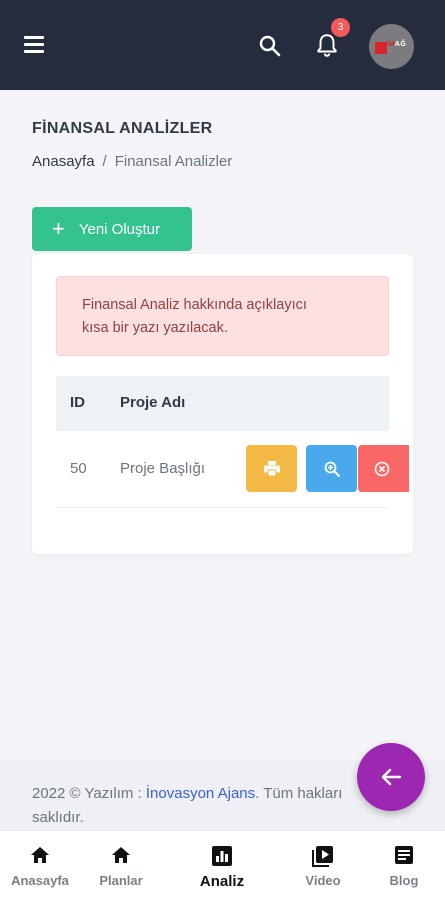 The height and width of the screenshot is (900, 445). I want to click on chart-icon, so click(222, 856).